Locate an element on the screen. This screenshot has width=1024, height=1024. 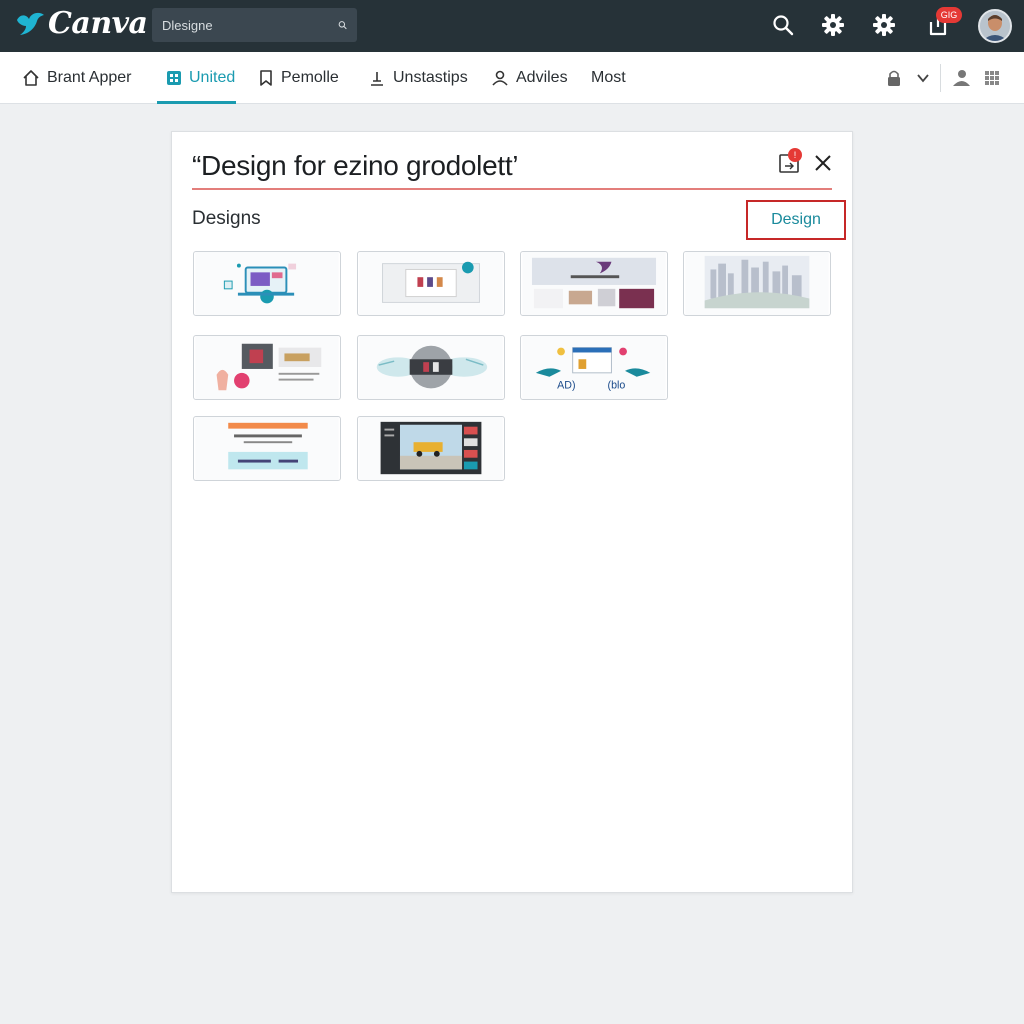
nav-label: Adviles is located at coordinates (542, 77).